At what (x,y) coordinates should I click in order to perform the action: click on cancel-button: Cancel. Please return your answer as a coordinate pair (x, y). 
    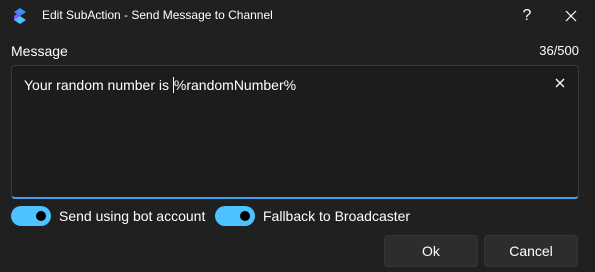
    Looking at the image, I should click on (531, 251).